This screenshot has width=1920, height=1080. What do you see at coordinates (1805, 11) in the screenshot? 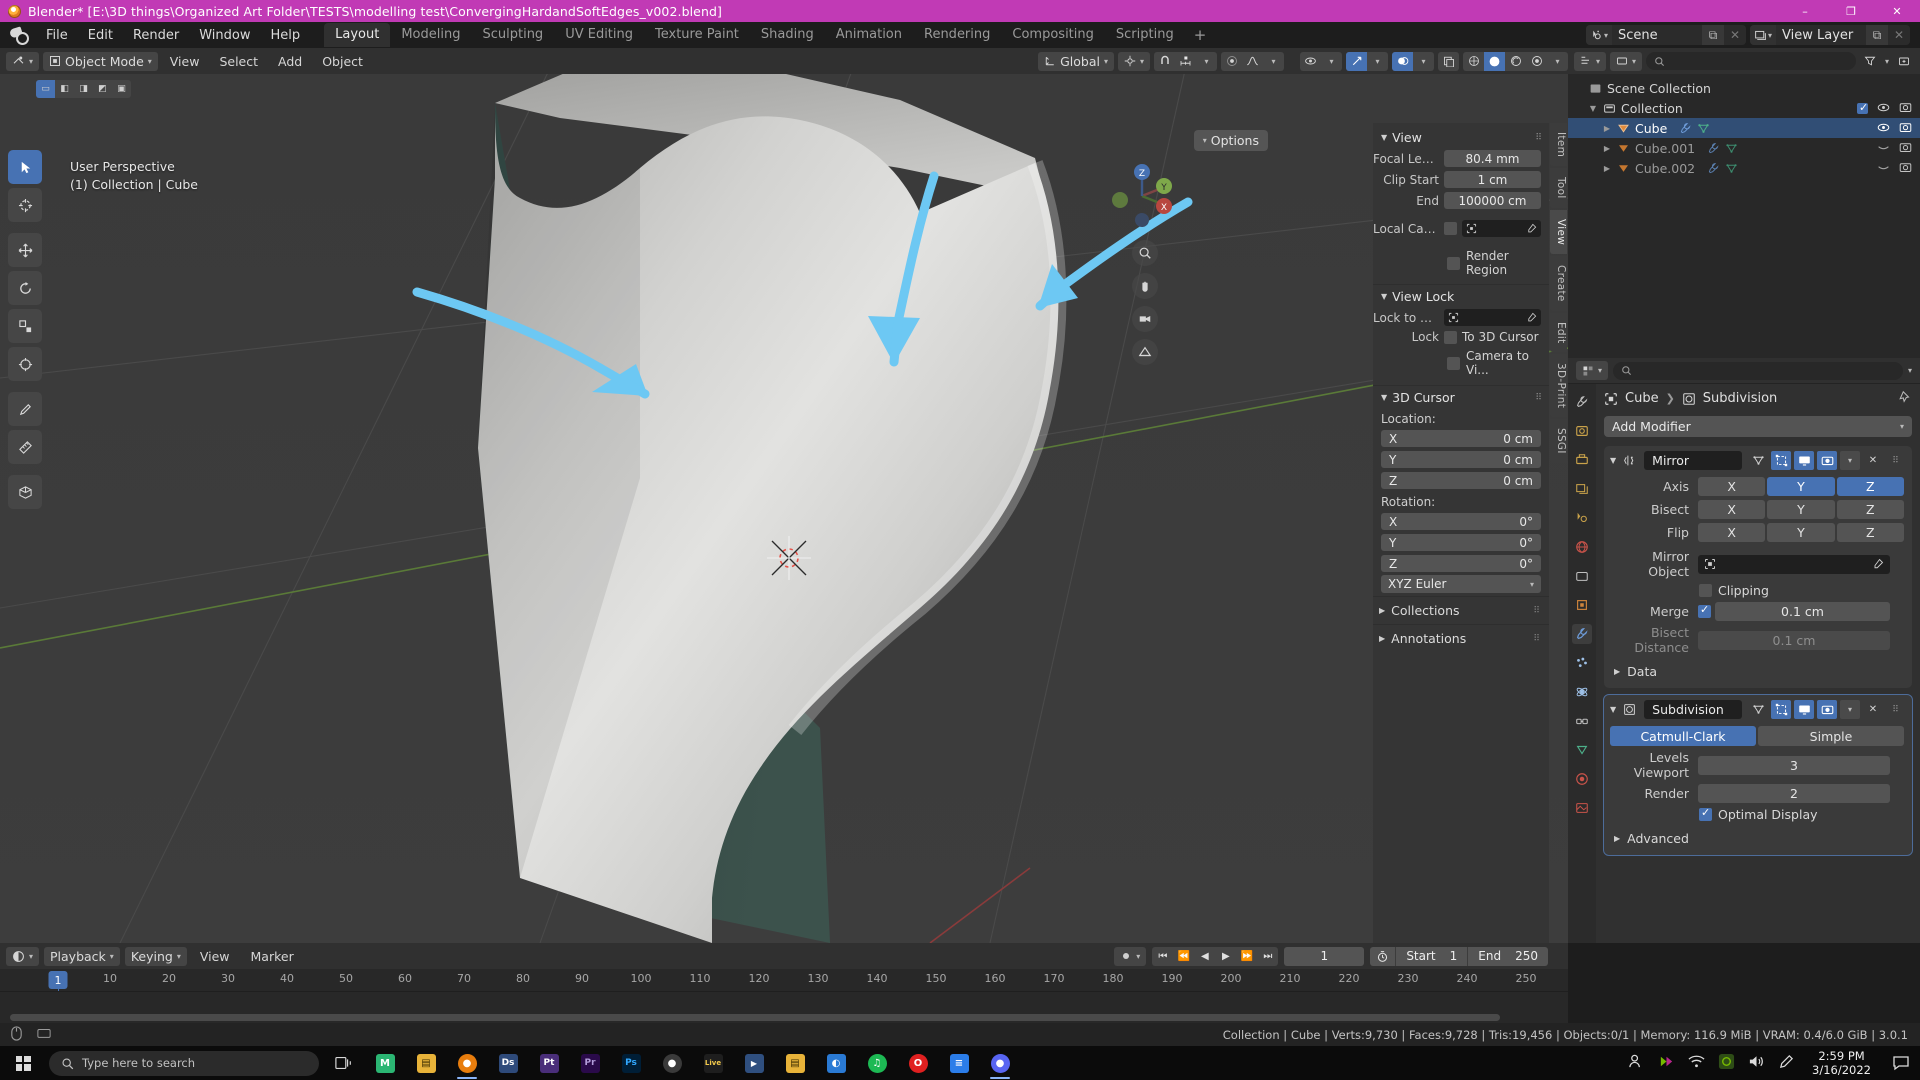
I see `minimize-button: –` at bounding box center [1805, 11].